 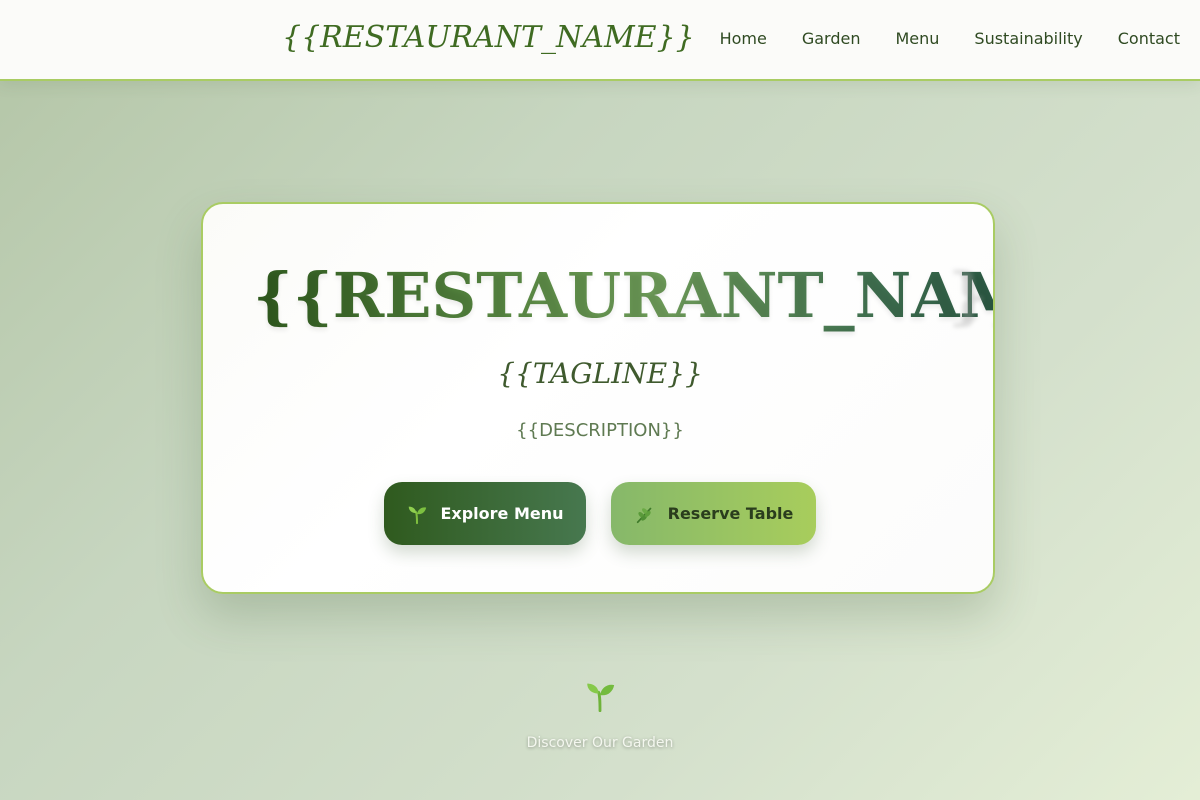 What do you see at coordinates (743, 39) in the screenshot?
I see `nav-home-link: Home` at bounding box center [743, 39].